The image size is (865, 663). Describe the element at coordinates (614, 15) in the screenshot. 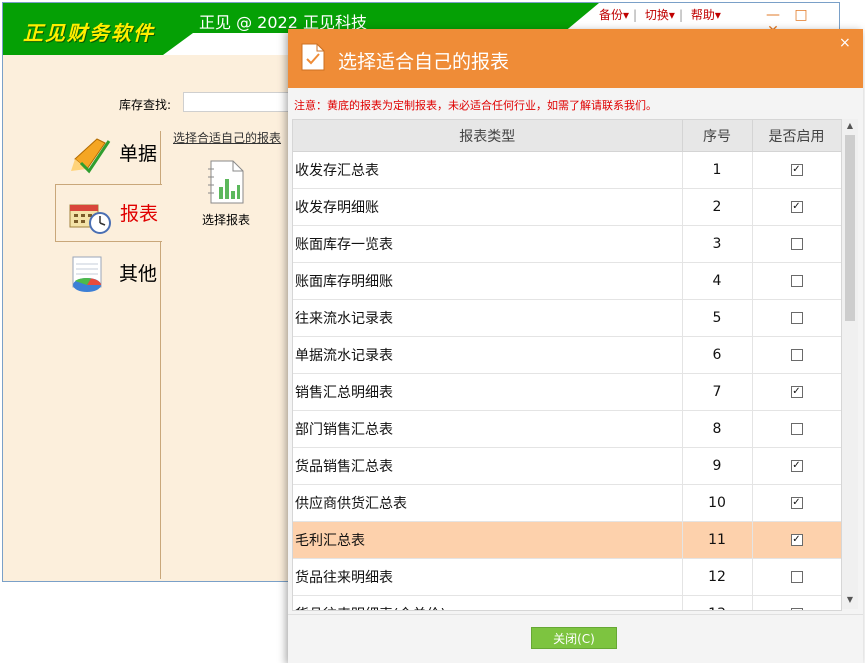

I see `menu-backup: 备份▾` at that location.